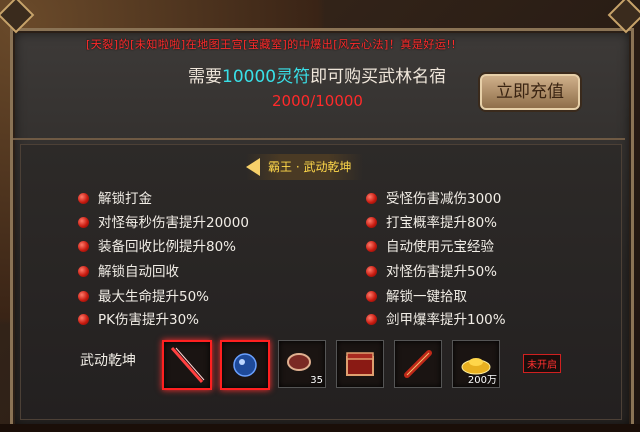 This screenshot has height=432, width=640. I want to click on attribute-item: PK伤害提升30%, so click(138, 318).